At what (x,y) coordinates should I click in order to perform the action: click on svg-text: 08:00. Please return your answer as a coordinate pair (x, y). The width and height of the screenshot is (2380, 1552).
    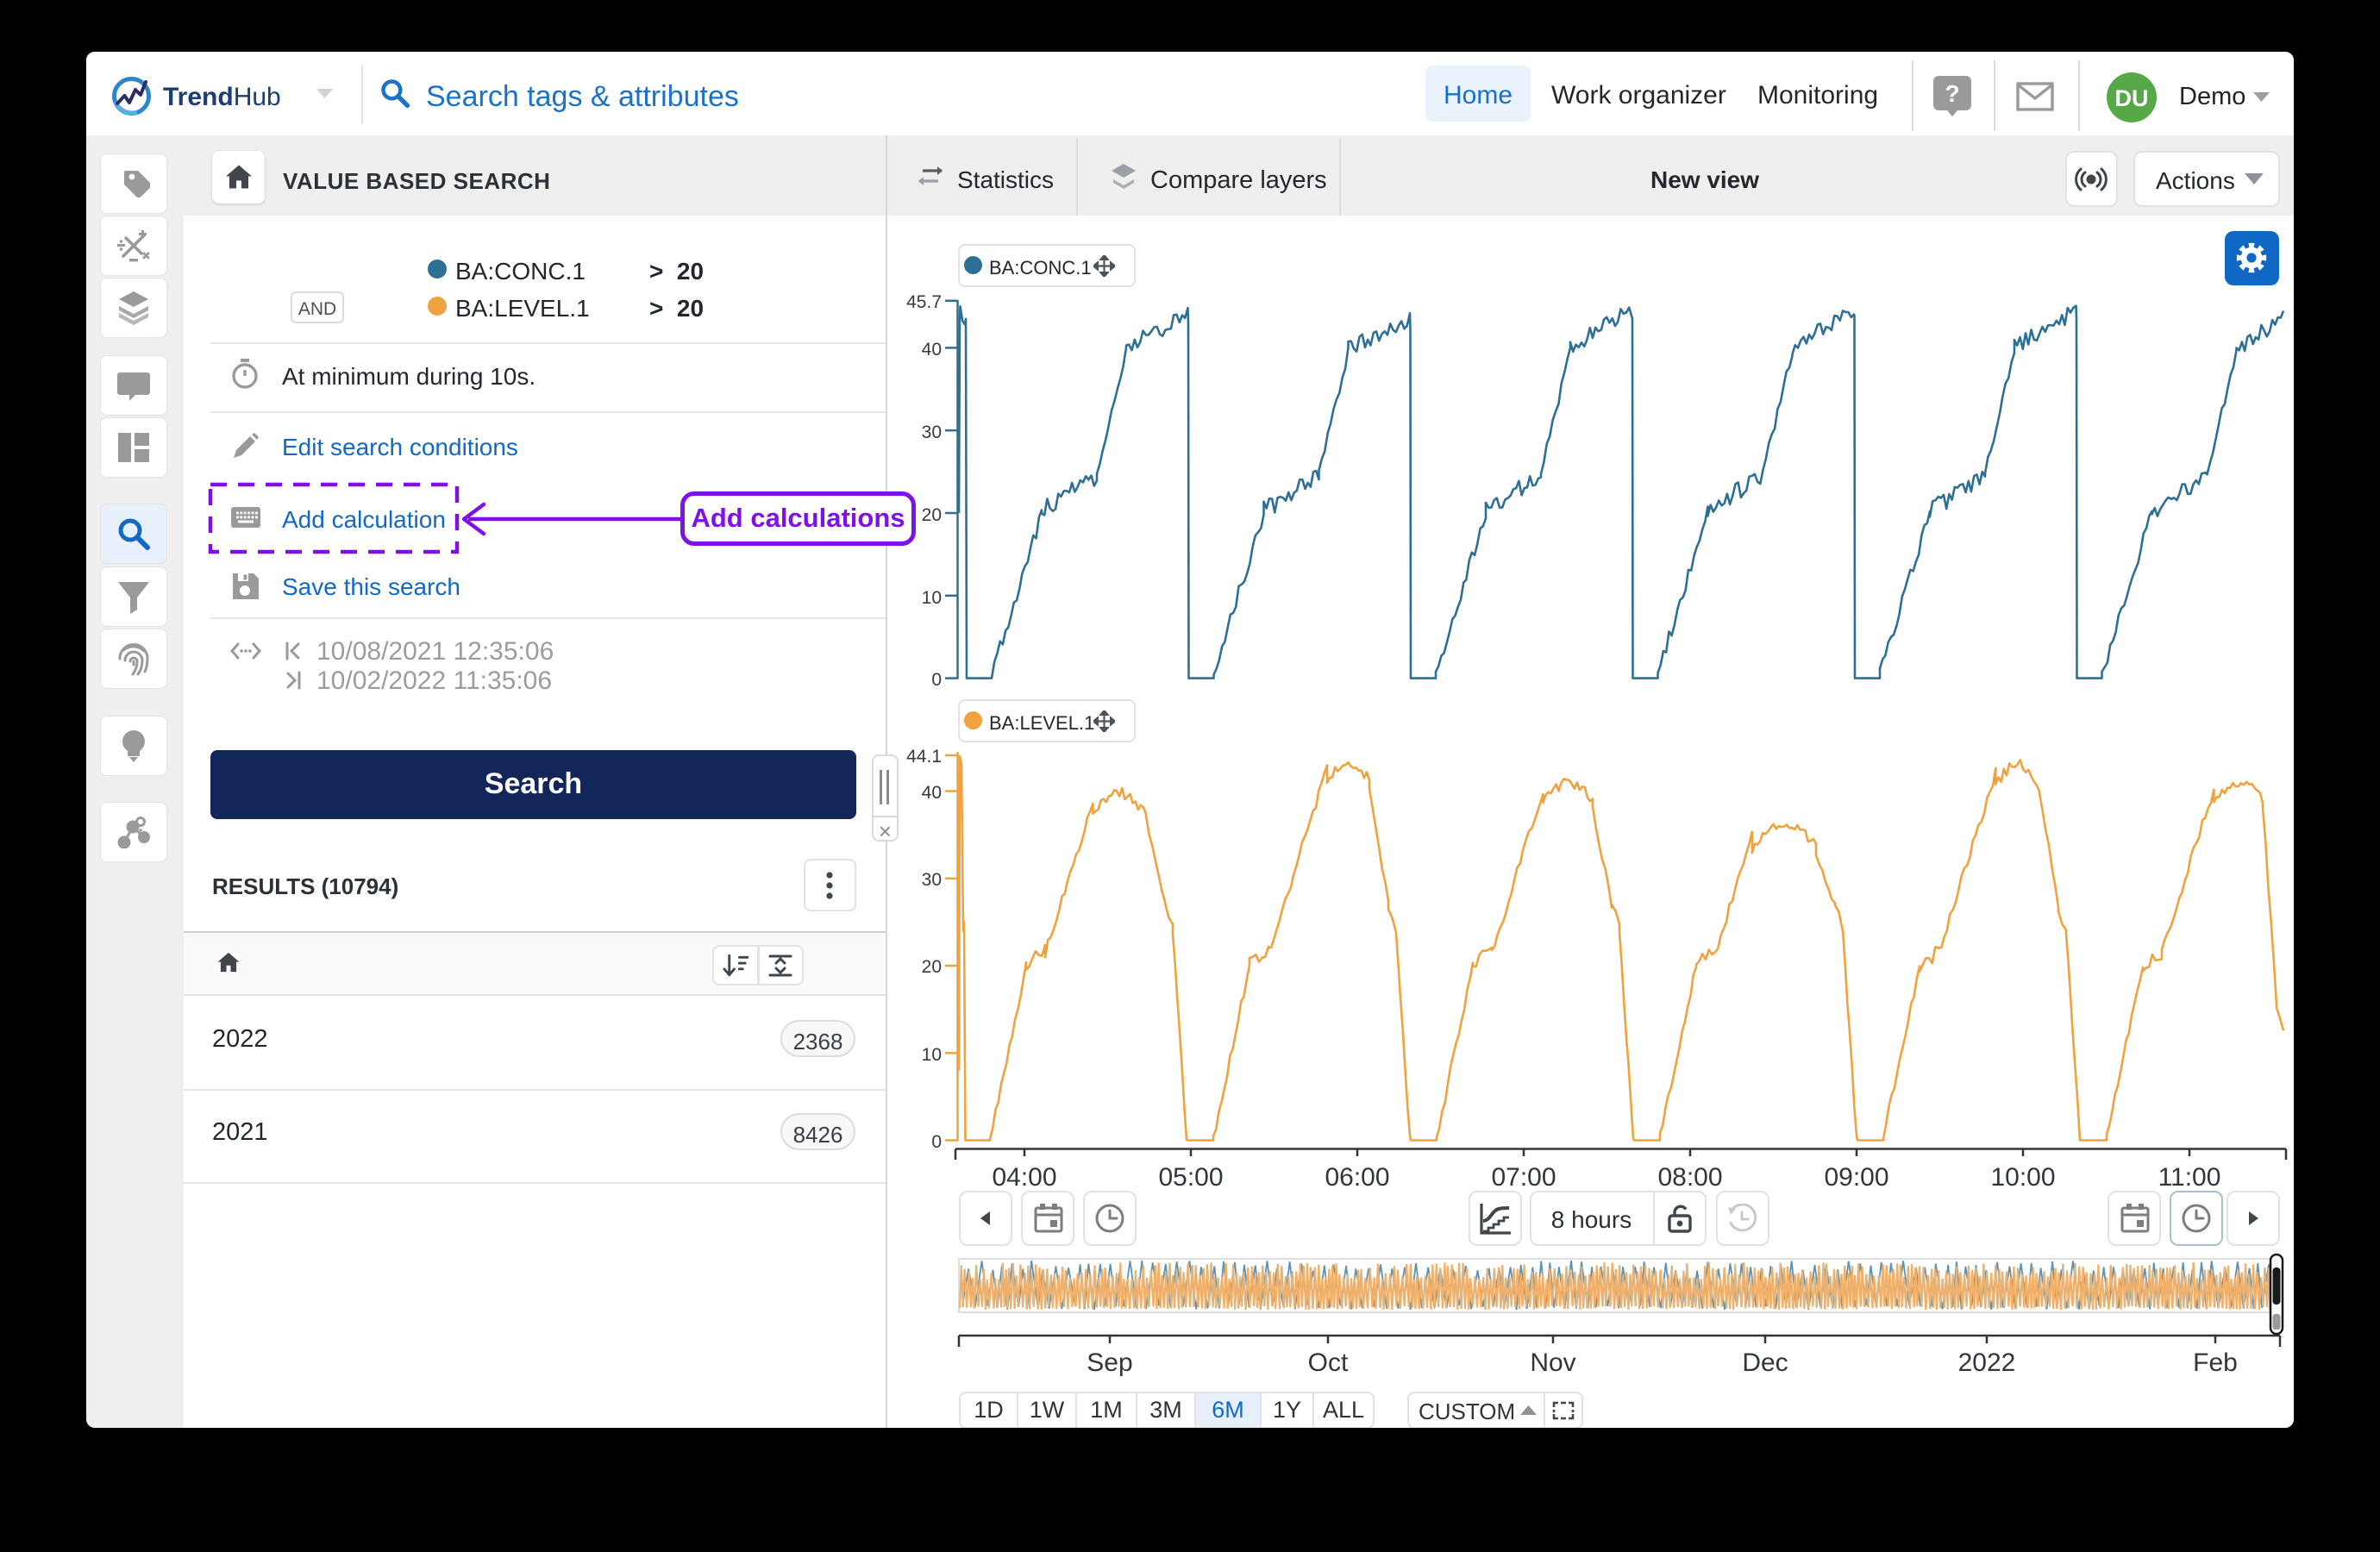
    Looking at the image, I should click on (1690, 1177).